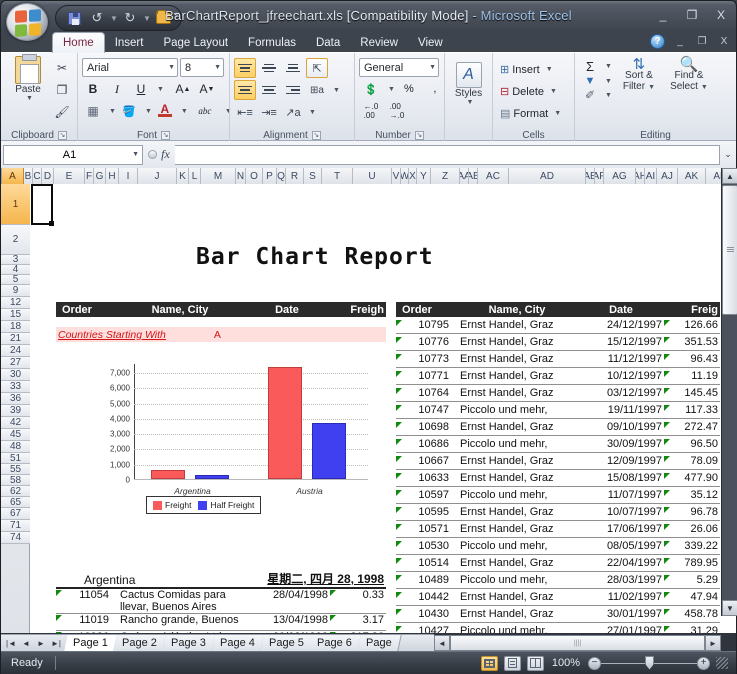 The image size is (737, 674). What do you see at coordinates (558, 342) in the screenshot?
I see `table-row: 10776 Ernst Handel, Graz 15/12/1997 351.53` at bounding box center [558, 342].